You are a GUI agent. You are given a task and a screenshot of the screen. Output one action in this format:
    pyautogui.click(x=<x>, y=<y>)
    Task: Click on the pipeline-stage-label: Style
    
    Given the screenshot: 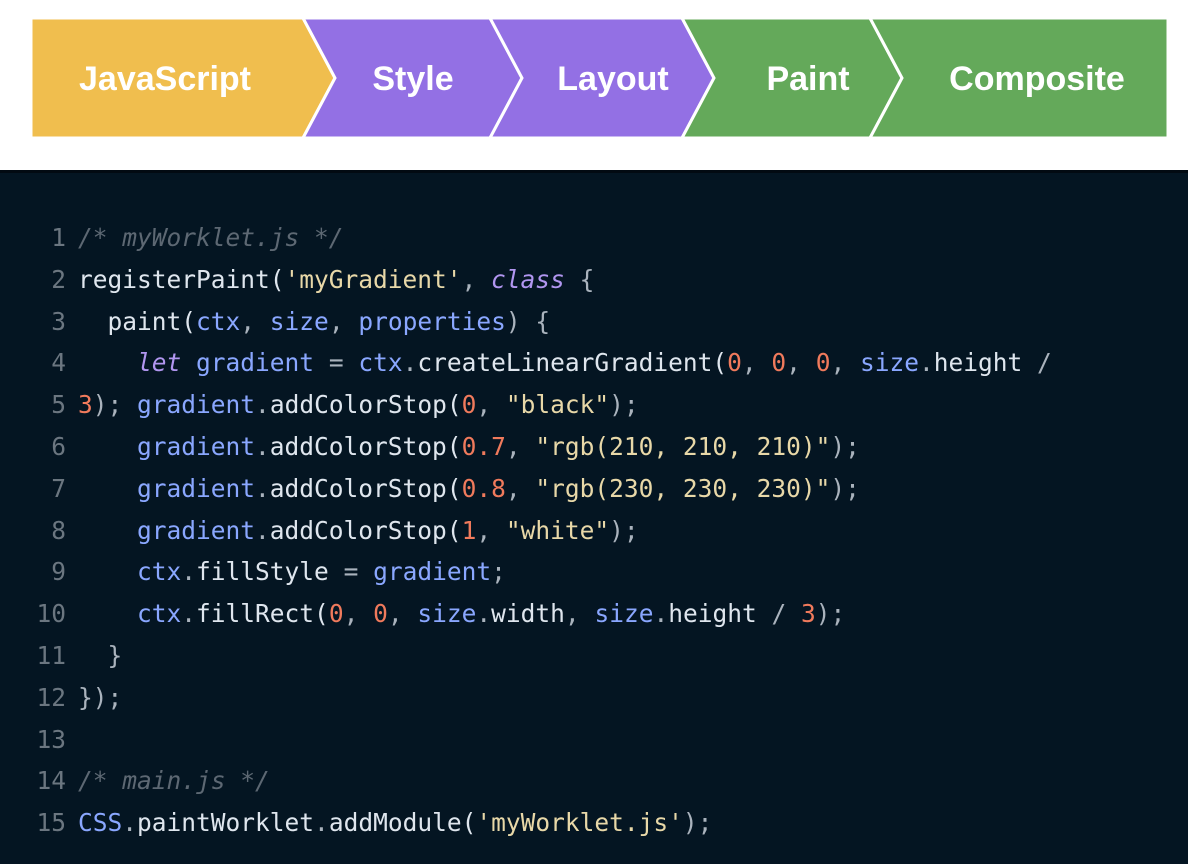 What is the action you would take?
    pyautogui.click(x=412, y=79)
    